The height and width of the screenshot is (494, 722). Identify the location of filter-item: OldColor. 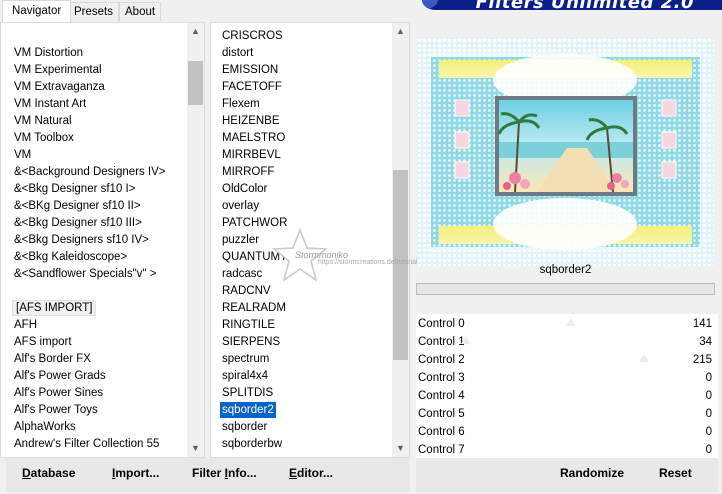
(244, 189).